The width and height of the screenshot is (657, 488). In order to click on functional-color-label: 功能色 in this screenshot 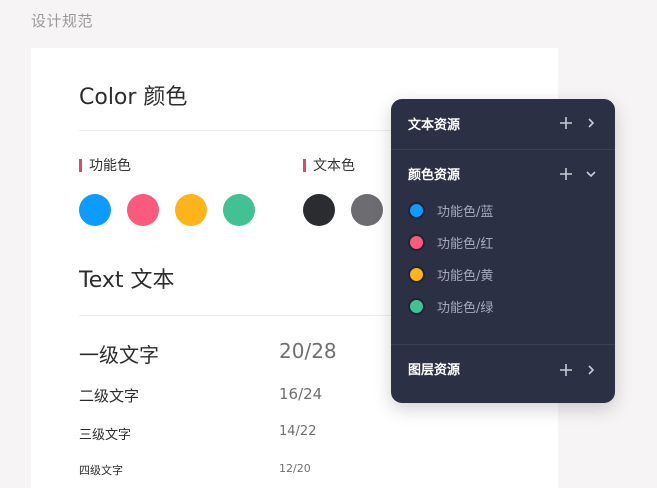, I will do `click(105, 165)`.